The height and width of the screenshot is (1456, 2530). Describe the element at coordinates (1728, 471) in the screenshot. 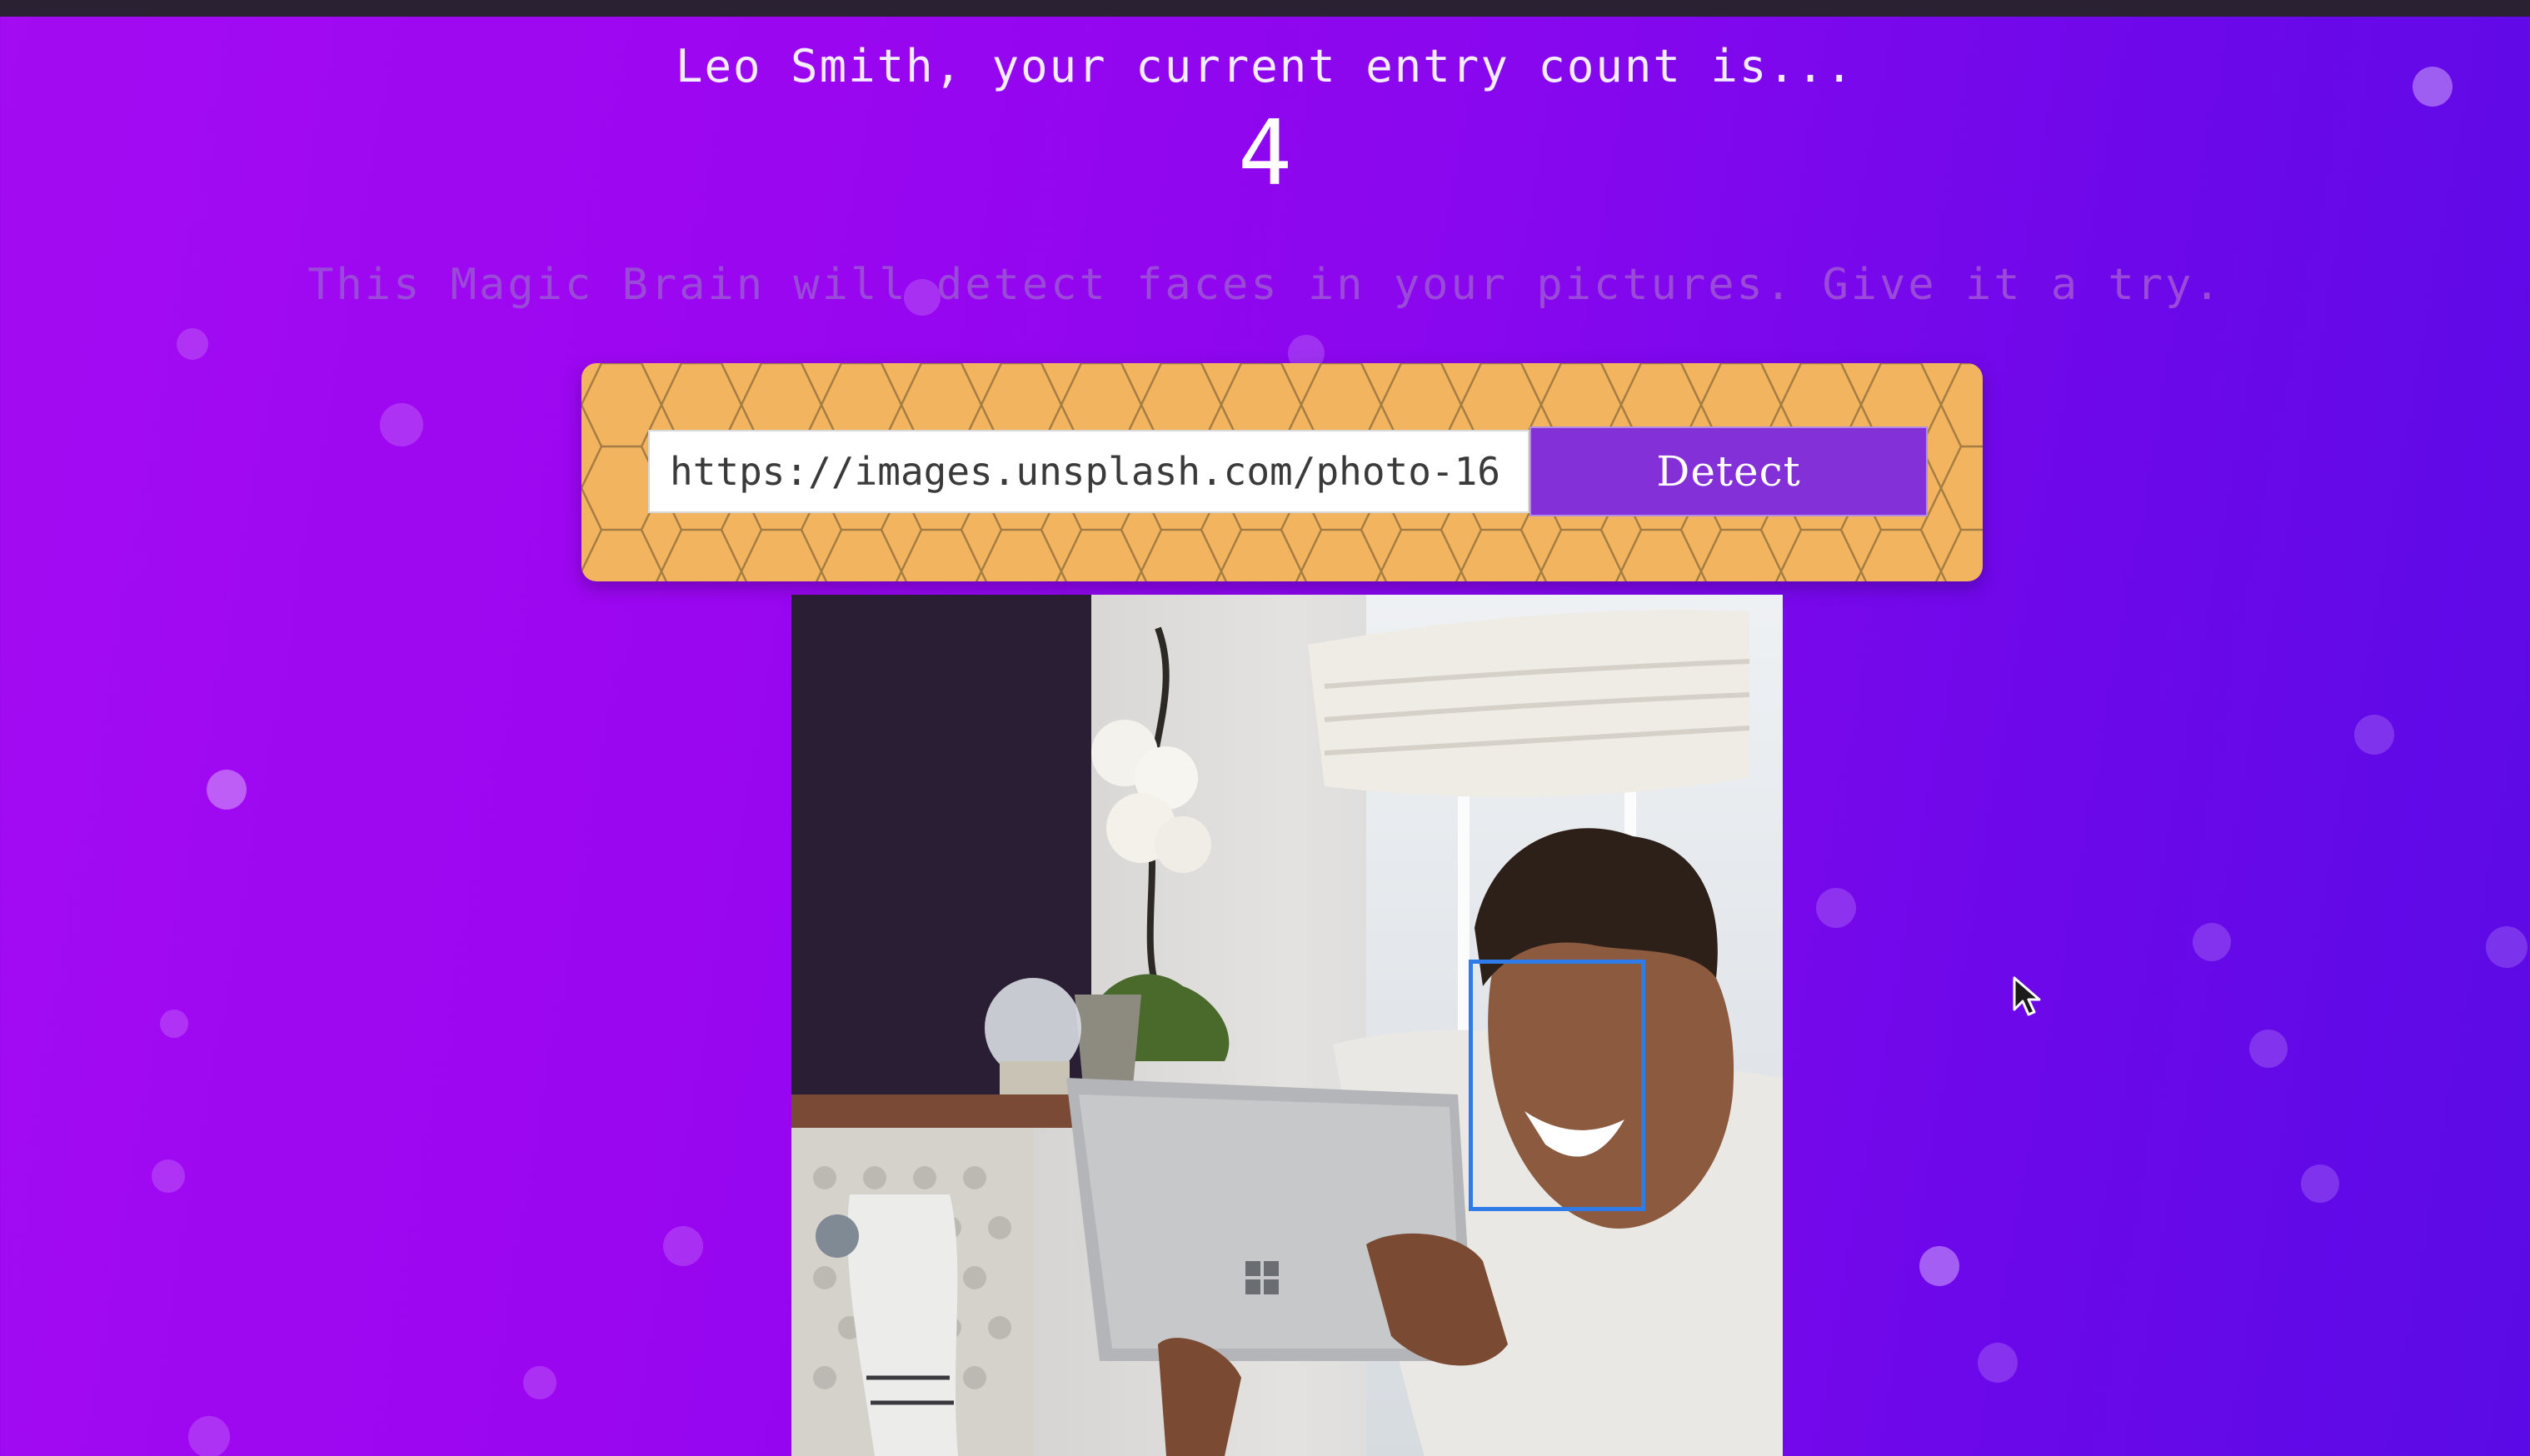

I see `detect-button: Detect` at that location.